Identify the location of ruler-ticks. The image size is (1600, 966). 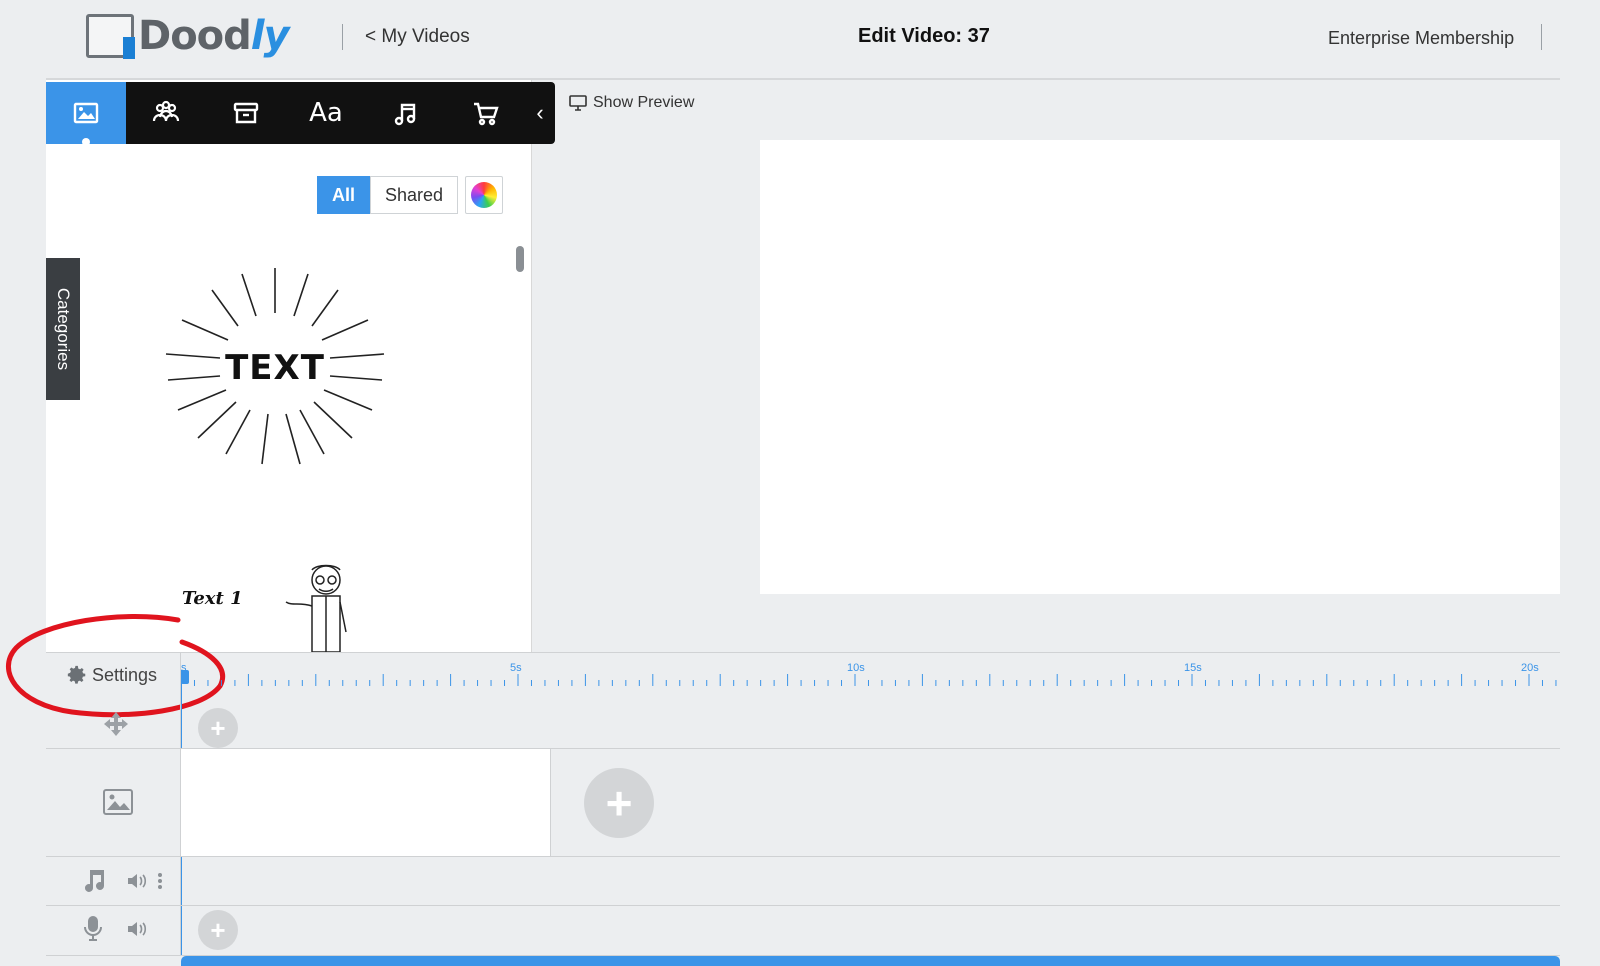
(869, 680).